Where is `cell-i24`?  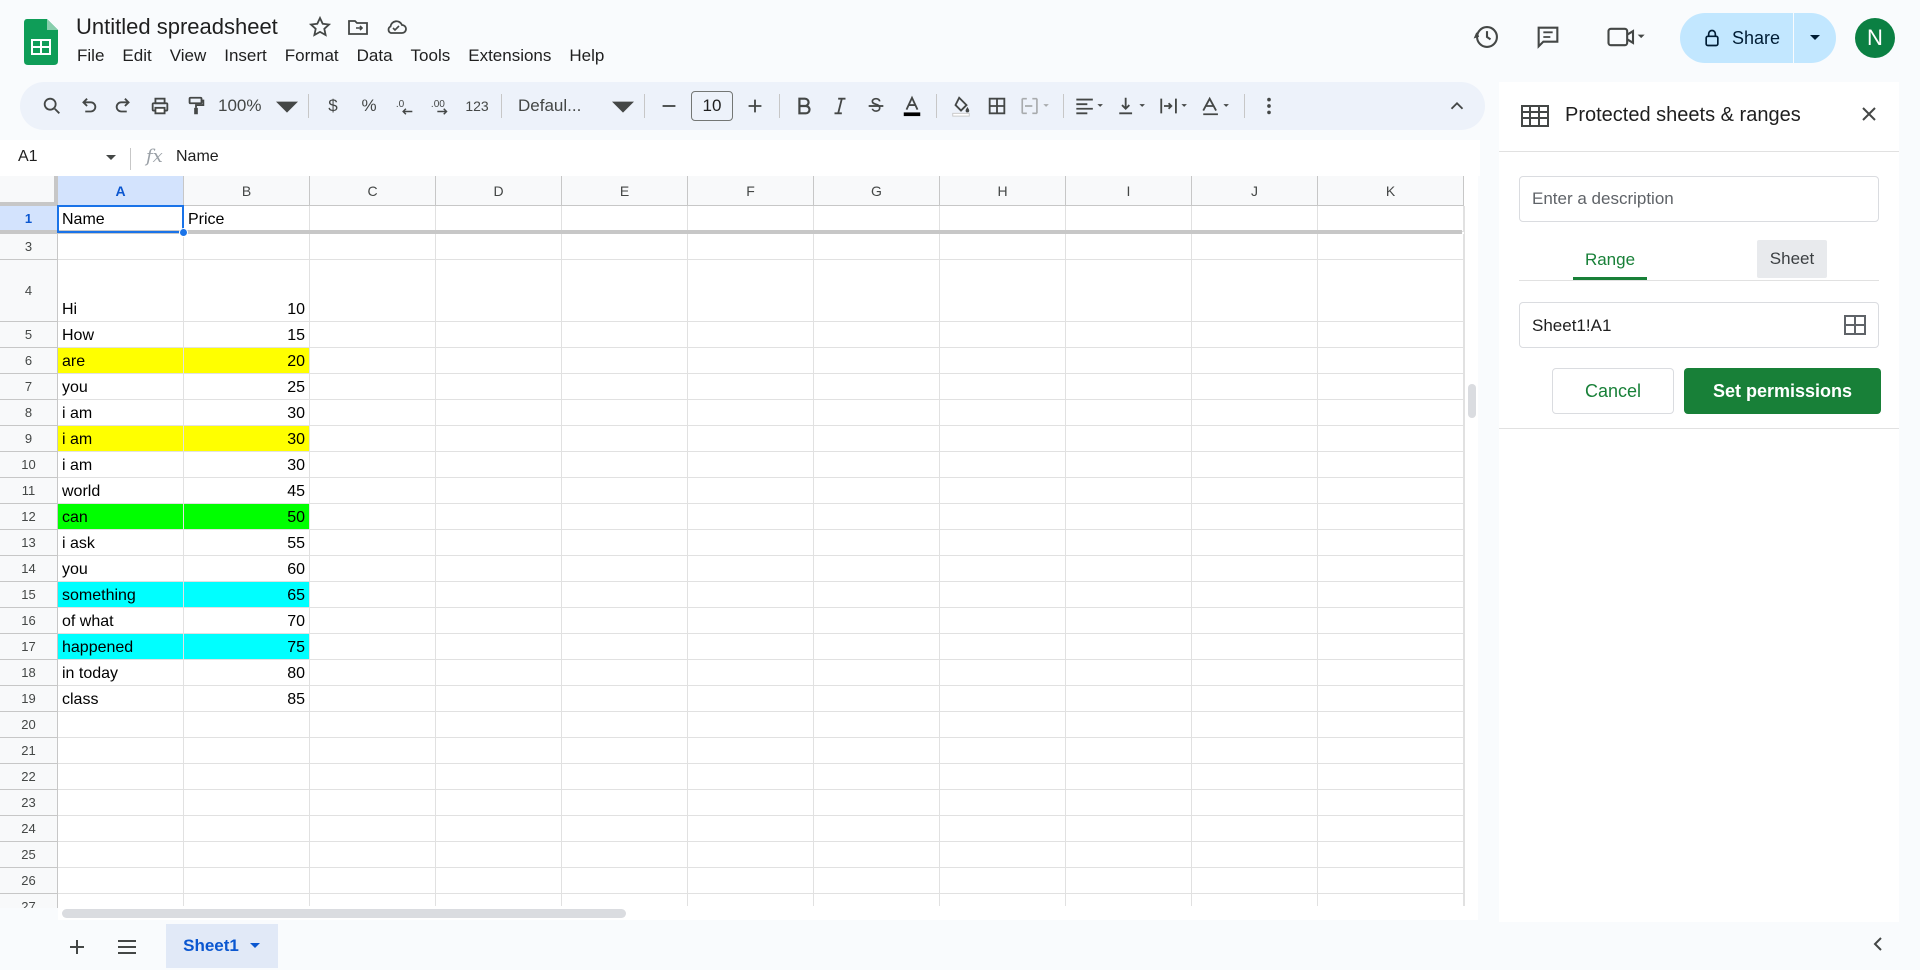
cell-i24 is located at coordinates (1129, 829).